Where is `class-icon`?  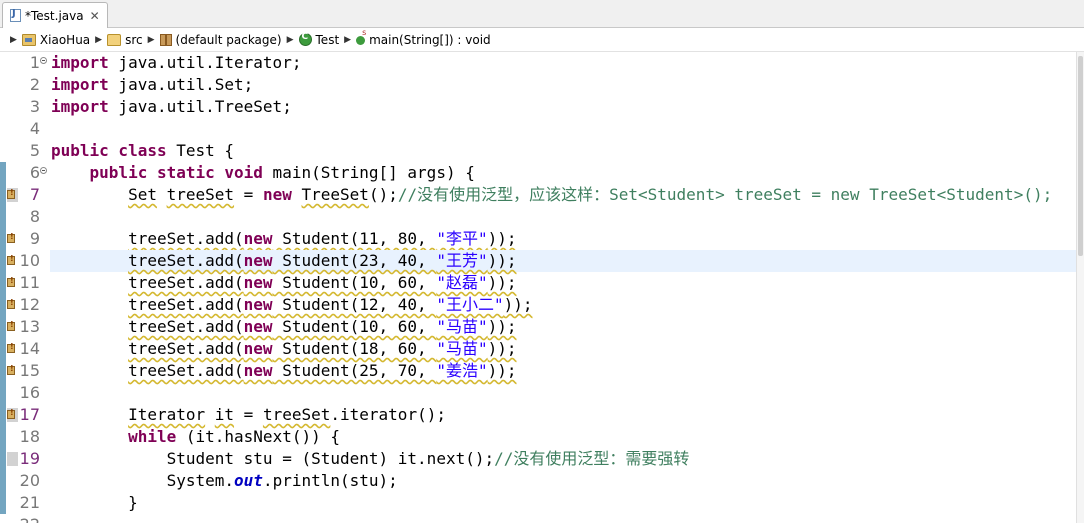 class-icon is located at coordinates (305, 39).